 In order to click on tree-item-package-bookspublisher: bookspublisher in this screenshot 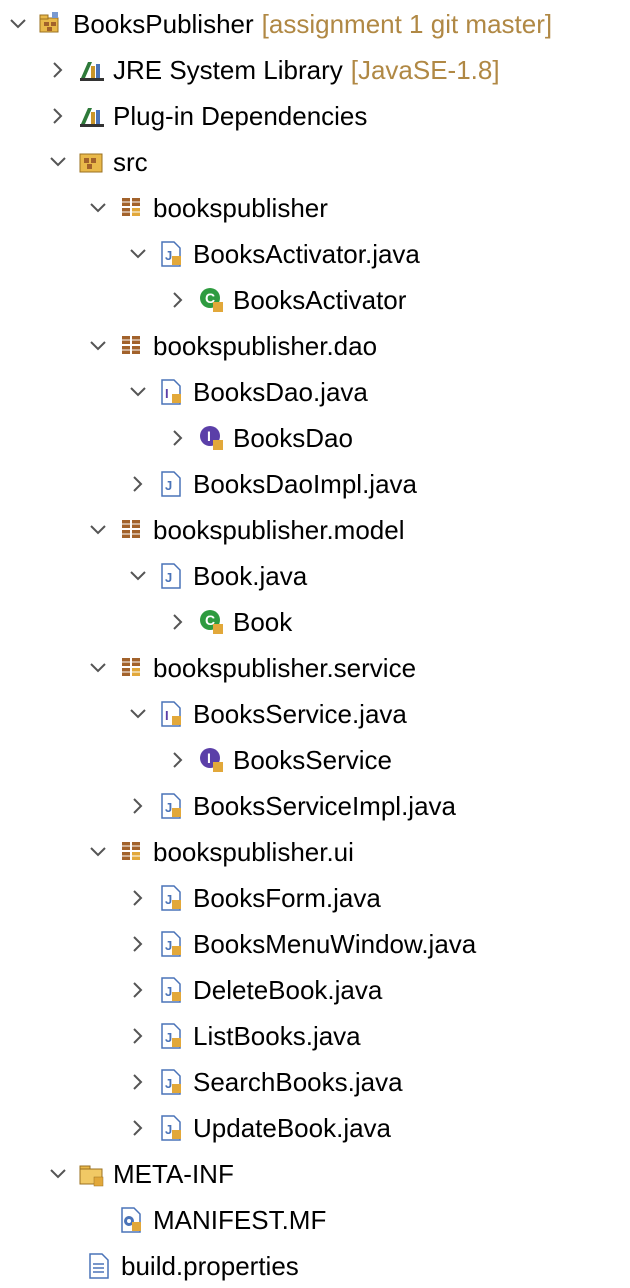, I will do `click(207, 208)`.